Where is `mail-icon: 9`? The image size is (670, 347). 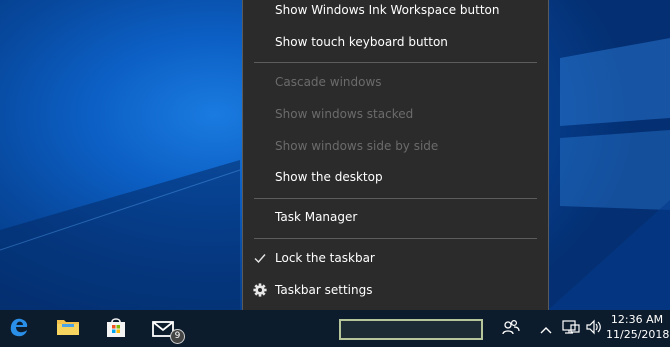 mail-icon: 9 is located at coordinates (168, 330).